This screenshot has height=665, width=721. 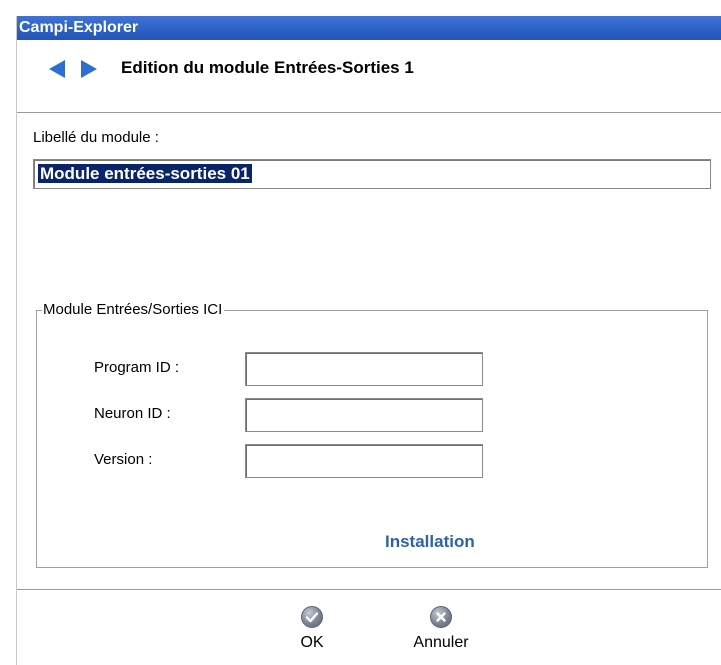 What do you see at coordinates (364, 415) in the screenshot?
I see `neuron-id-input` at bounding box center [364, 415].